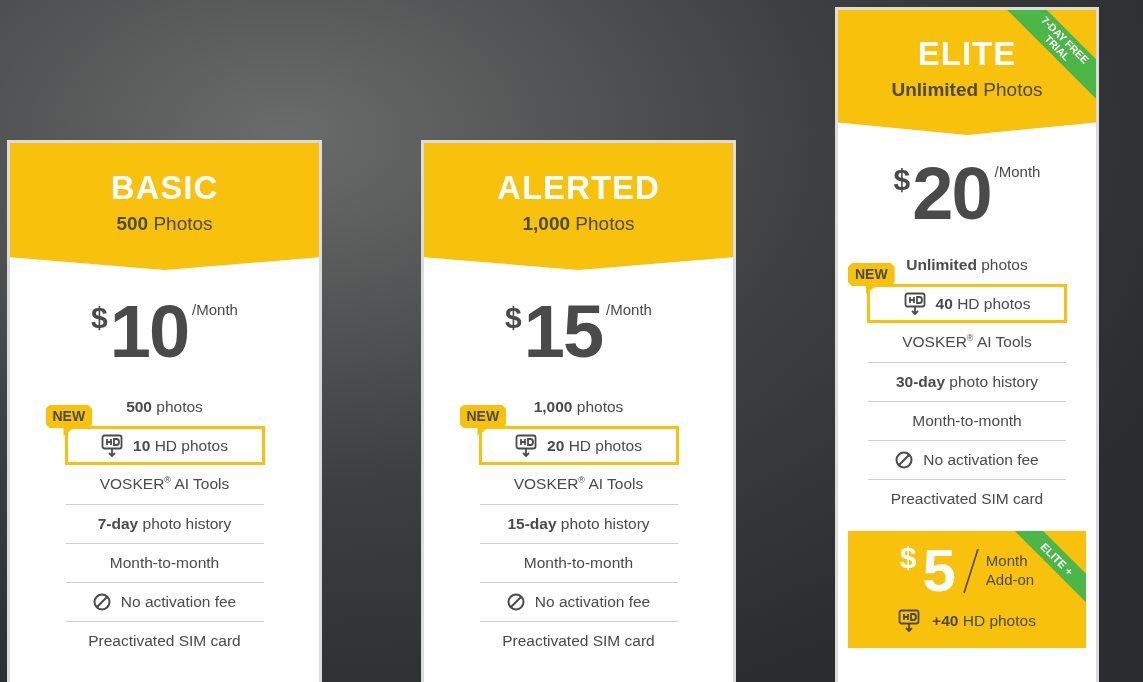 The image size is (1143, 682). What do you see at coordinates (939, 571) in the screenshot?
I see `price-amount: 5` at bounding box center [939, 571].